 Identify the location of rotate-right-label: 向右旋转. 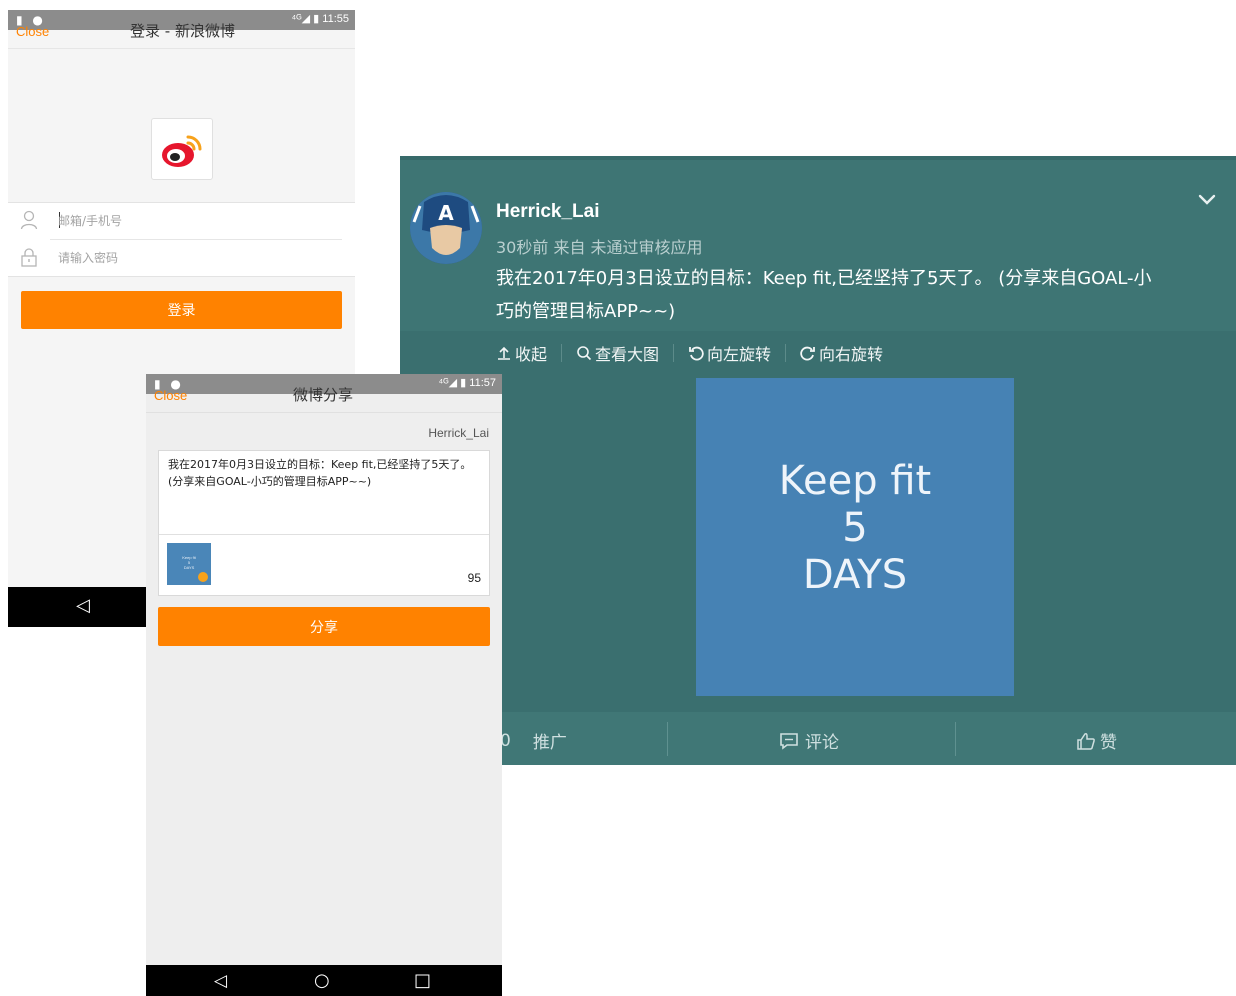
(851, 354).